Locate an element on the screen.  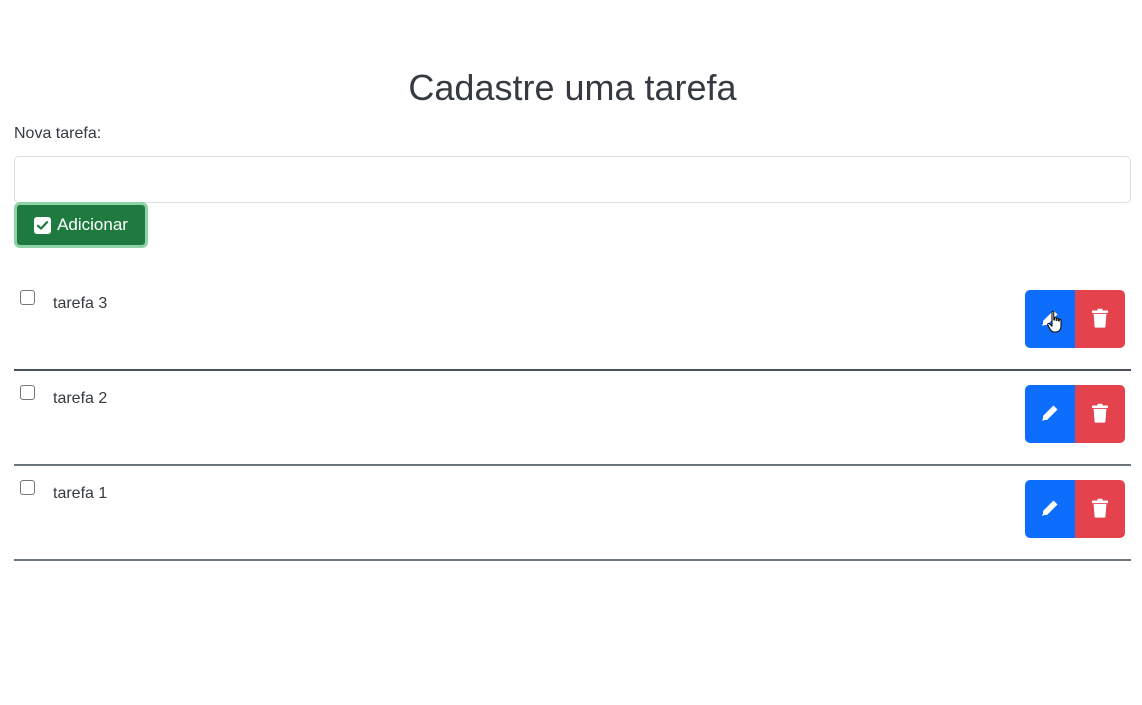
new-task-input is located at coordinates (572, 179).